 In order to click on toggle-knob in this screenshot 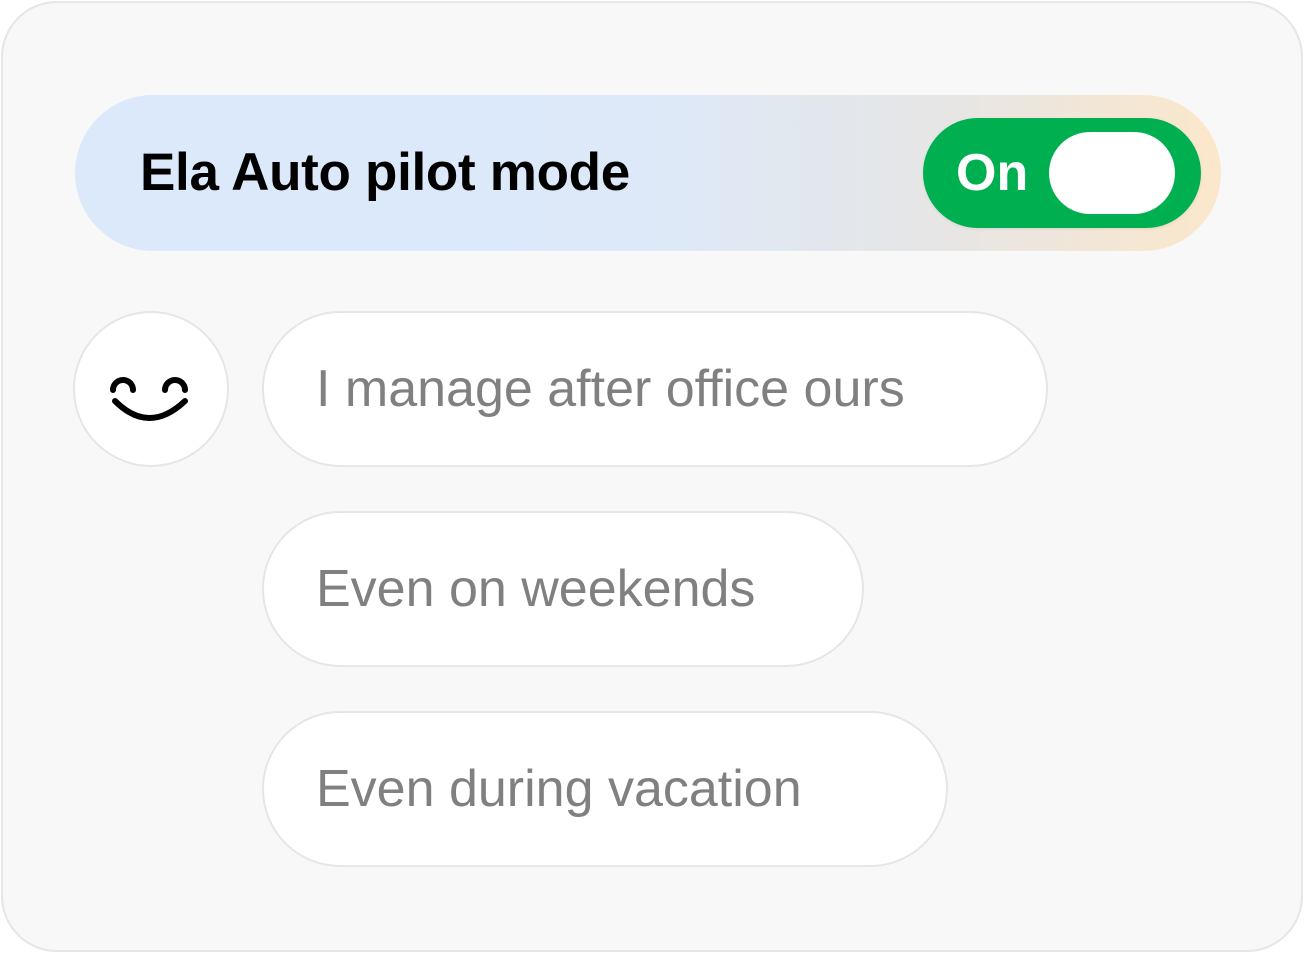, I will do `click(1112, 173)`.